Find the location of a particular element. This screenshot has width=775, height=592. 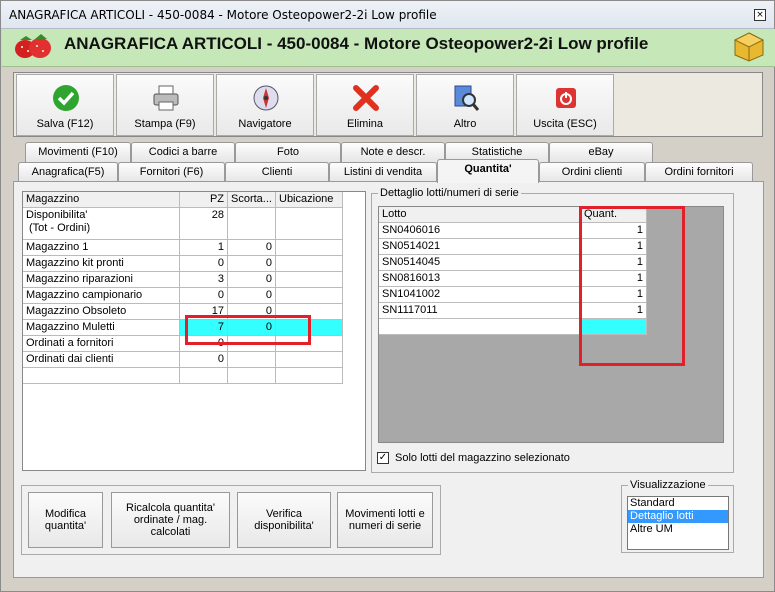

exit-button: Uscita (ESC) is located at coordinates (565, 105).